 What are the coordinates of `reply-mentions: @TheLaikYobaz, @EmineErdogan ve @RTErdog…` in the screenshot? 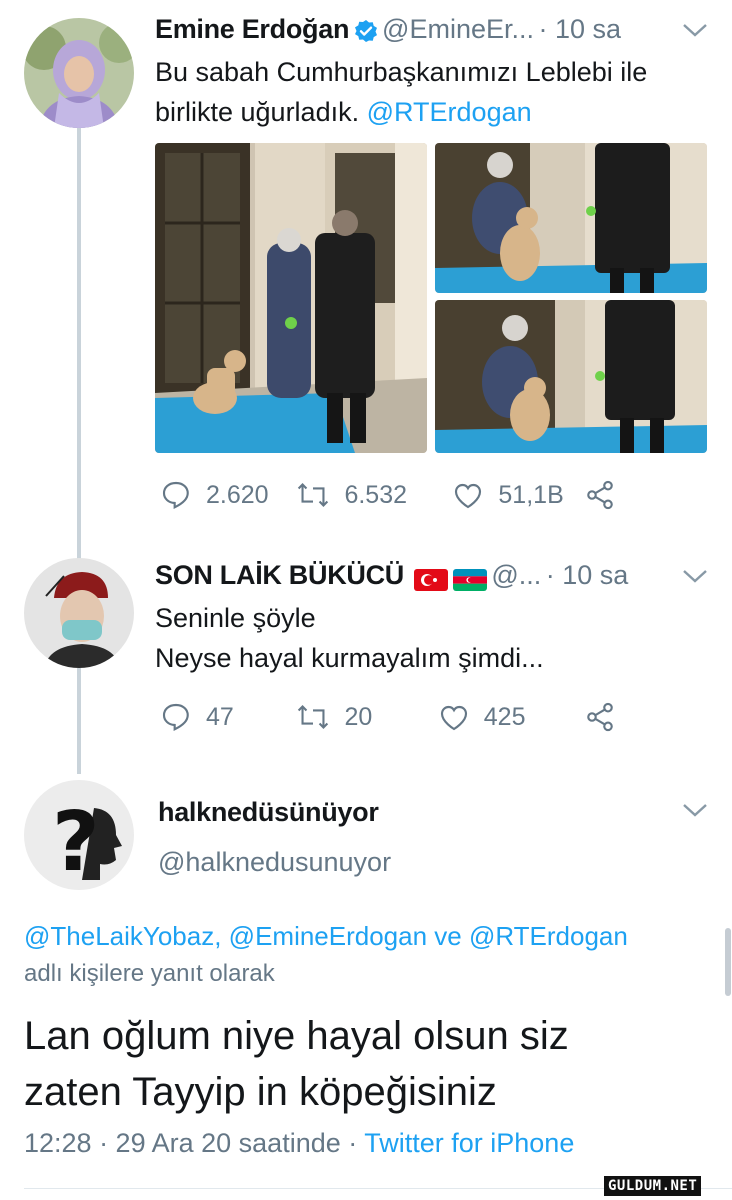 It's located at (369, 936).